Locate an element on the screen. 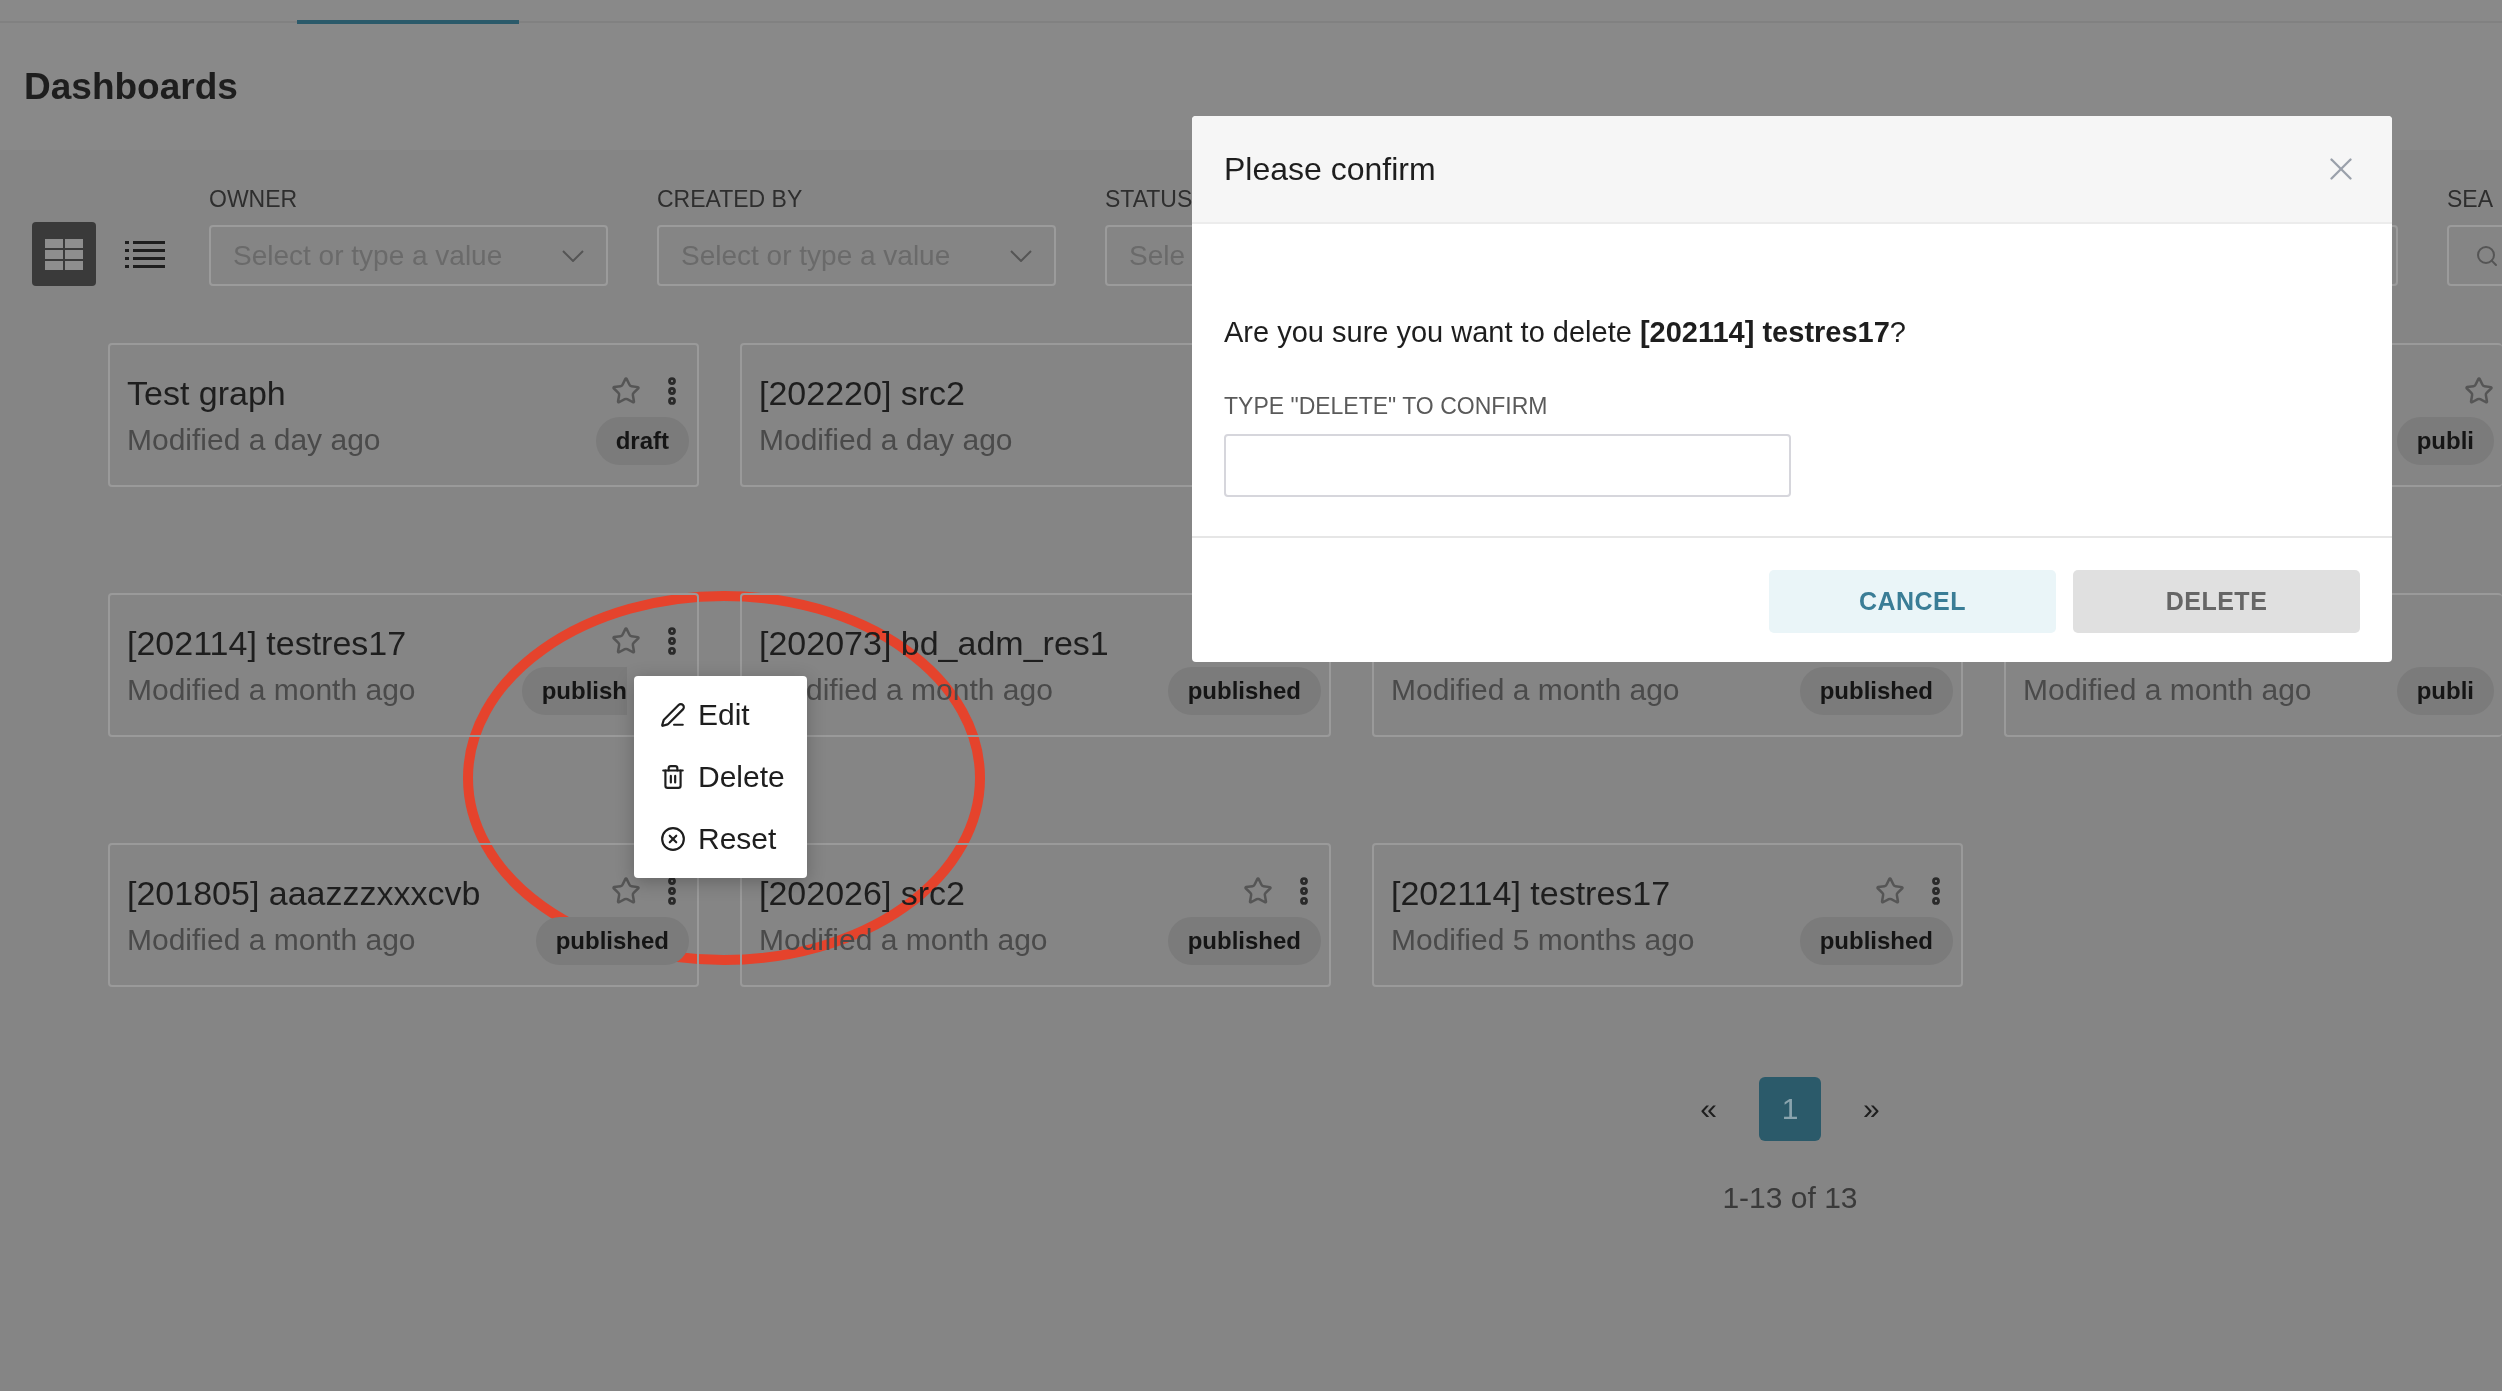 The height and width of the screenshot is (1391, 2502). circle-x-icon is located at coordinates (673, 839).